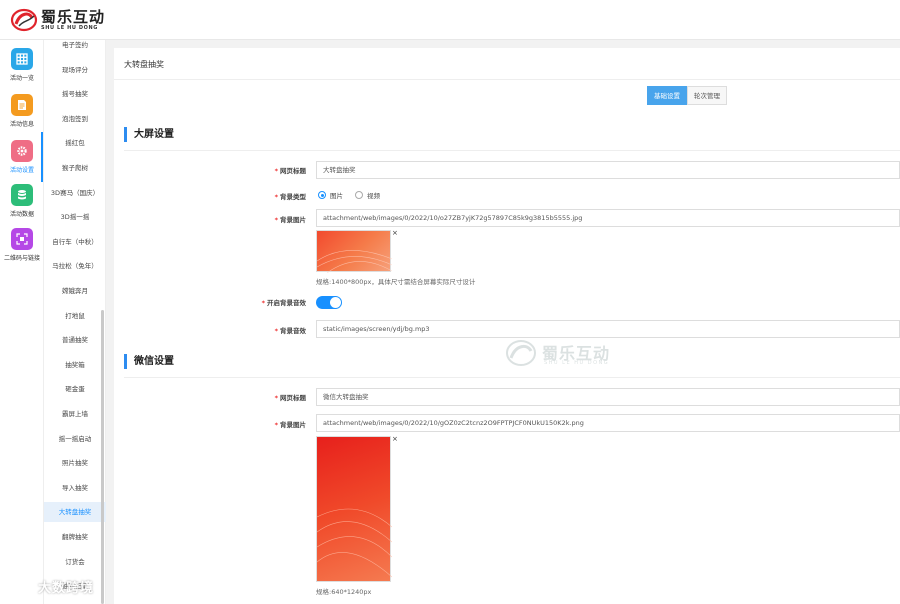  I want to click on brand-watermark: 蜀乐互动 SHU LE HU DONG, so click(569, 356).